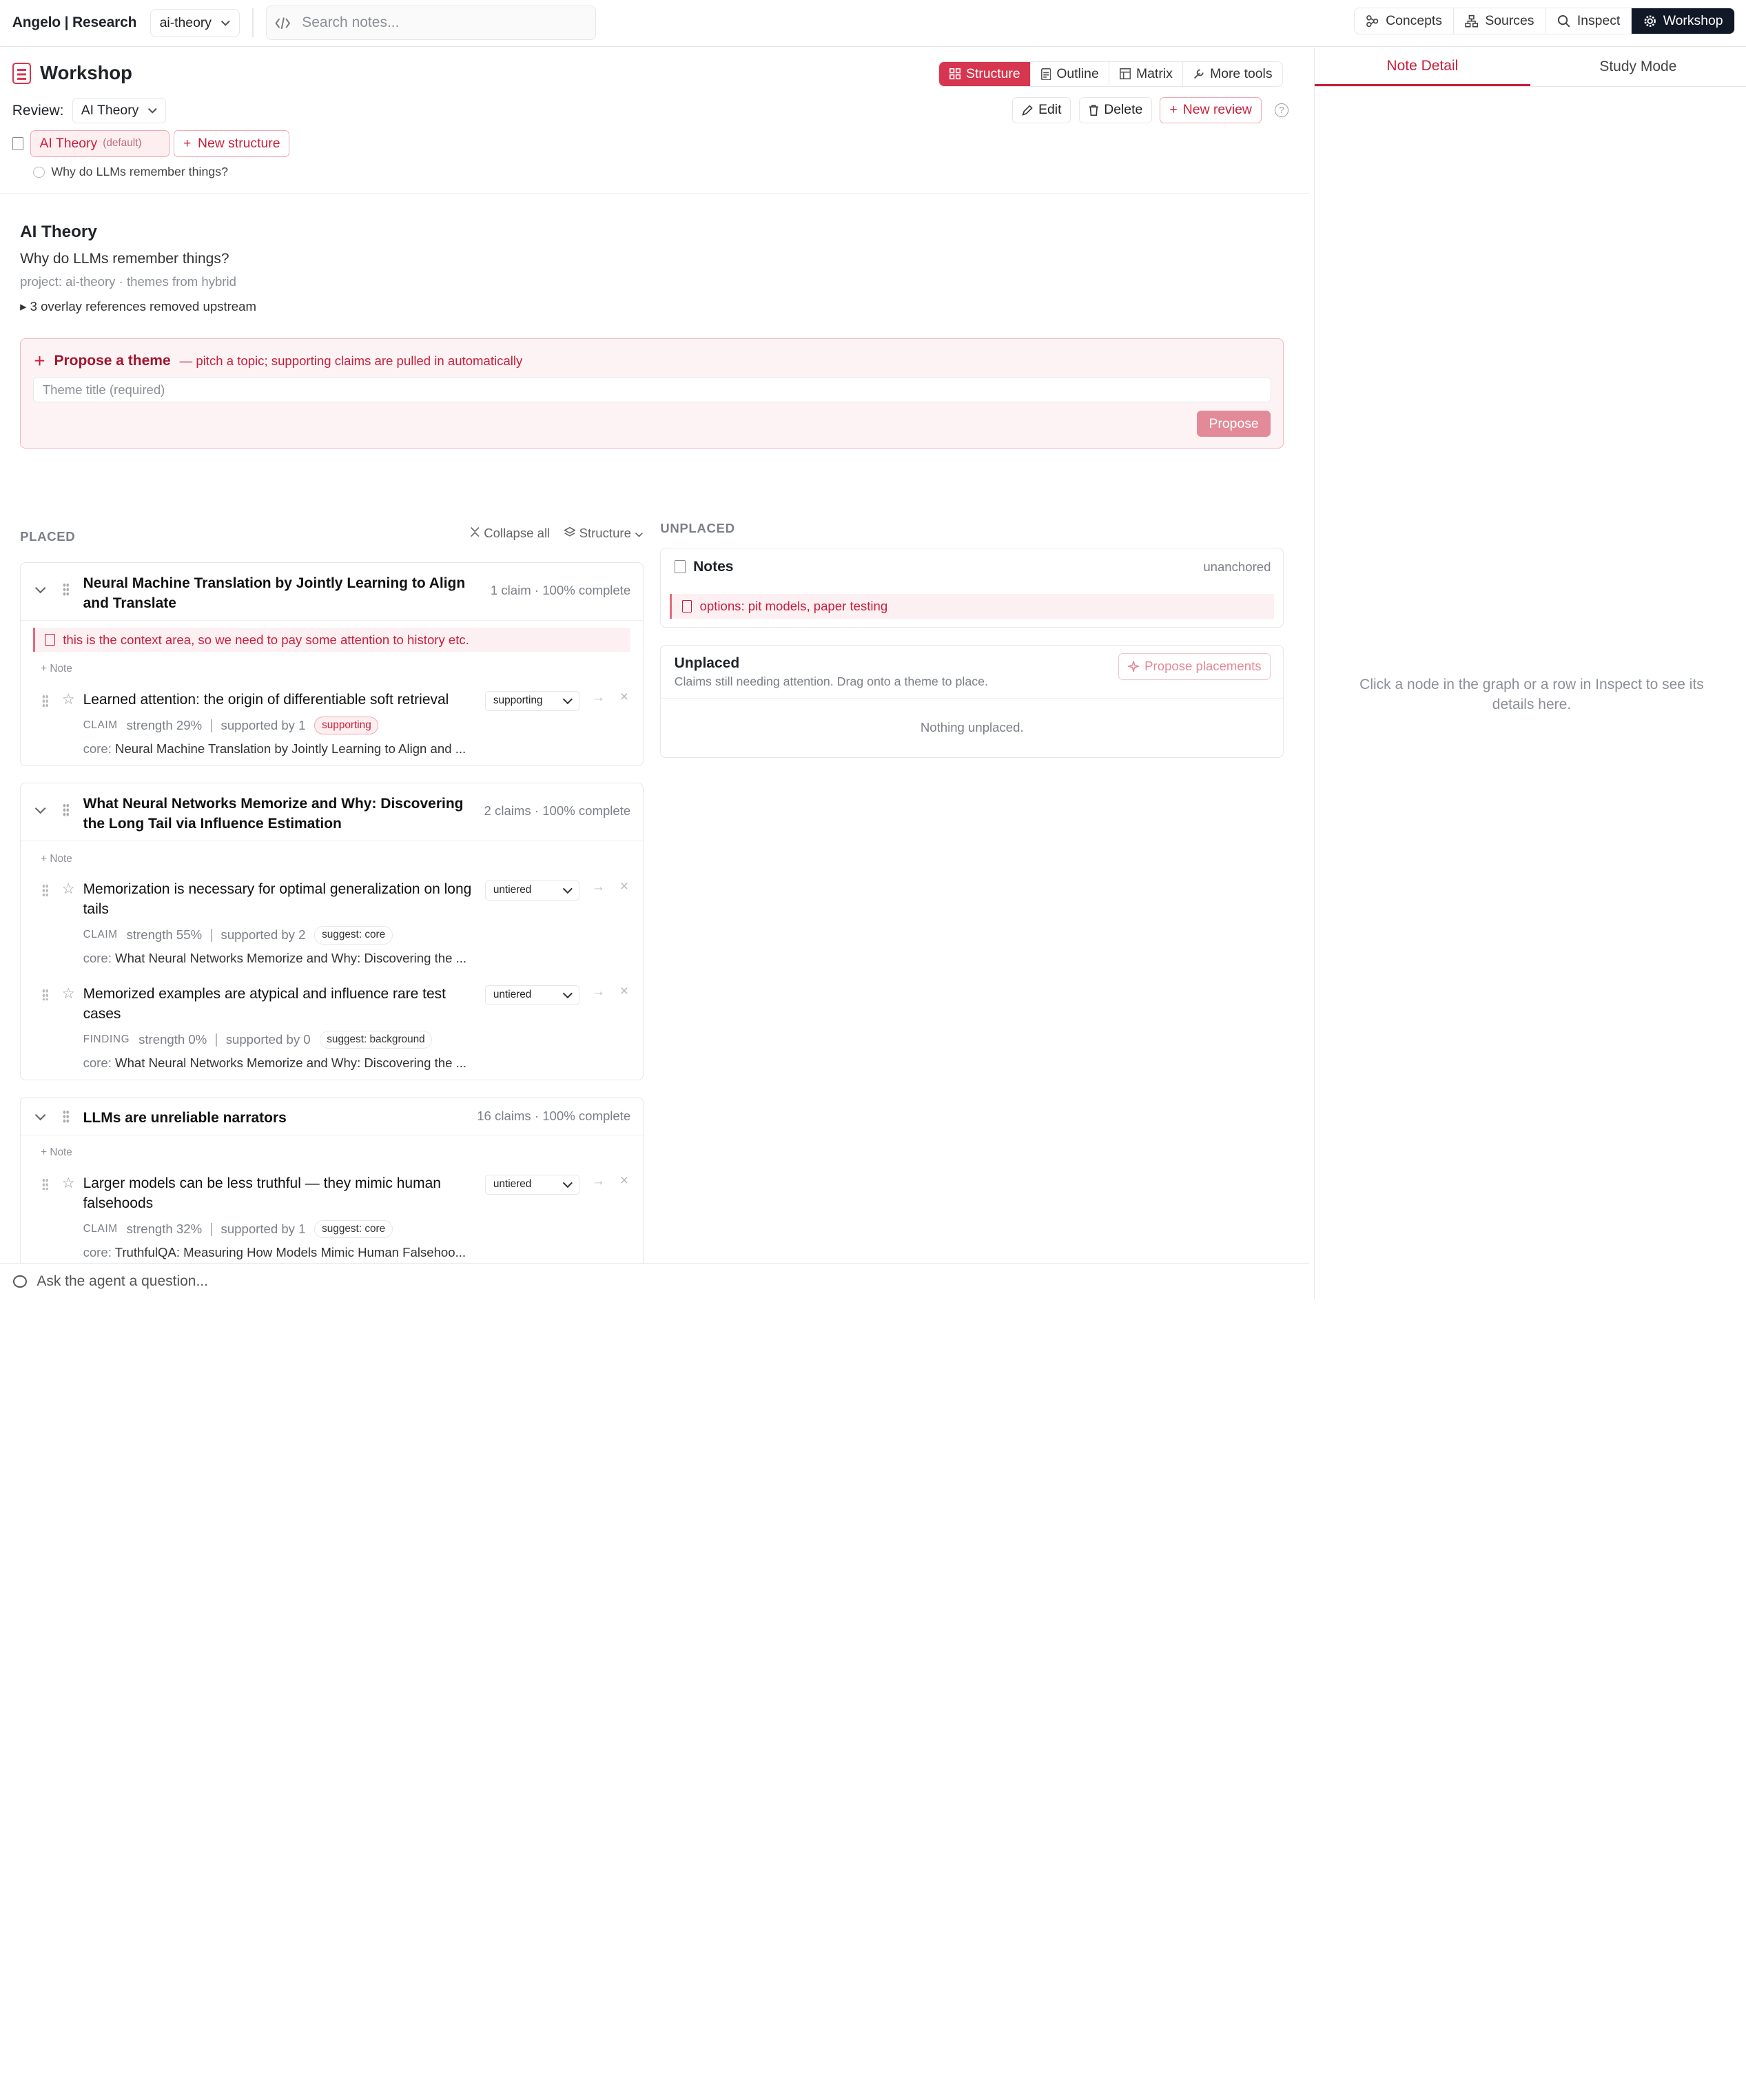  I want to click on nav-sources: Sources, so click(1500, 21).